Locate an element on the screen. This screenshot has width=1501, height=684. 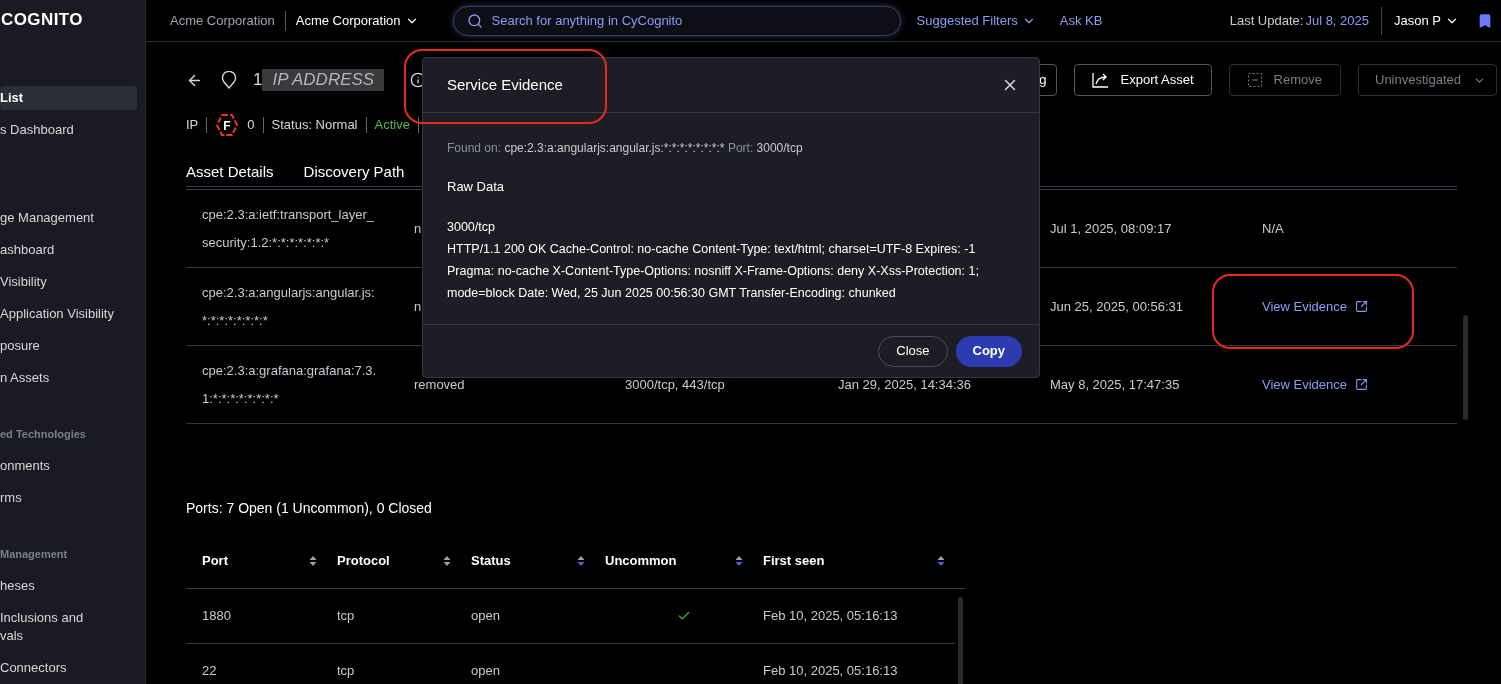
column-header: Protocol is located at coordinates (363, 560).